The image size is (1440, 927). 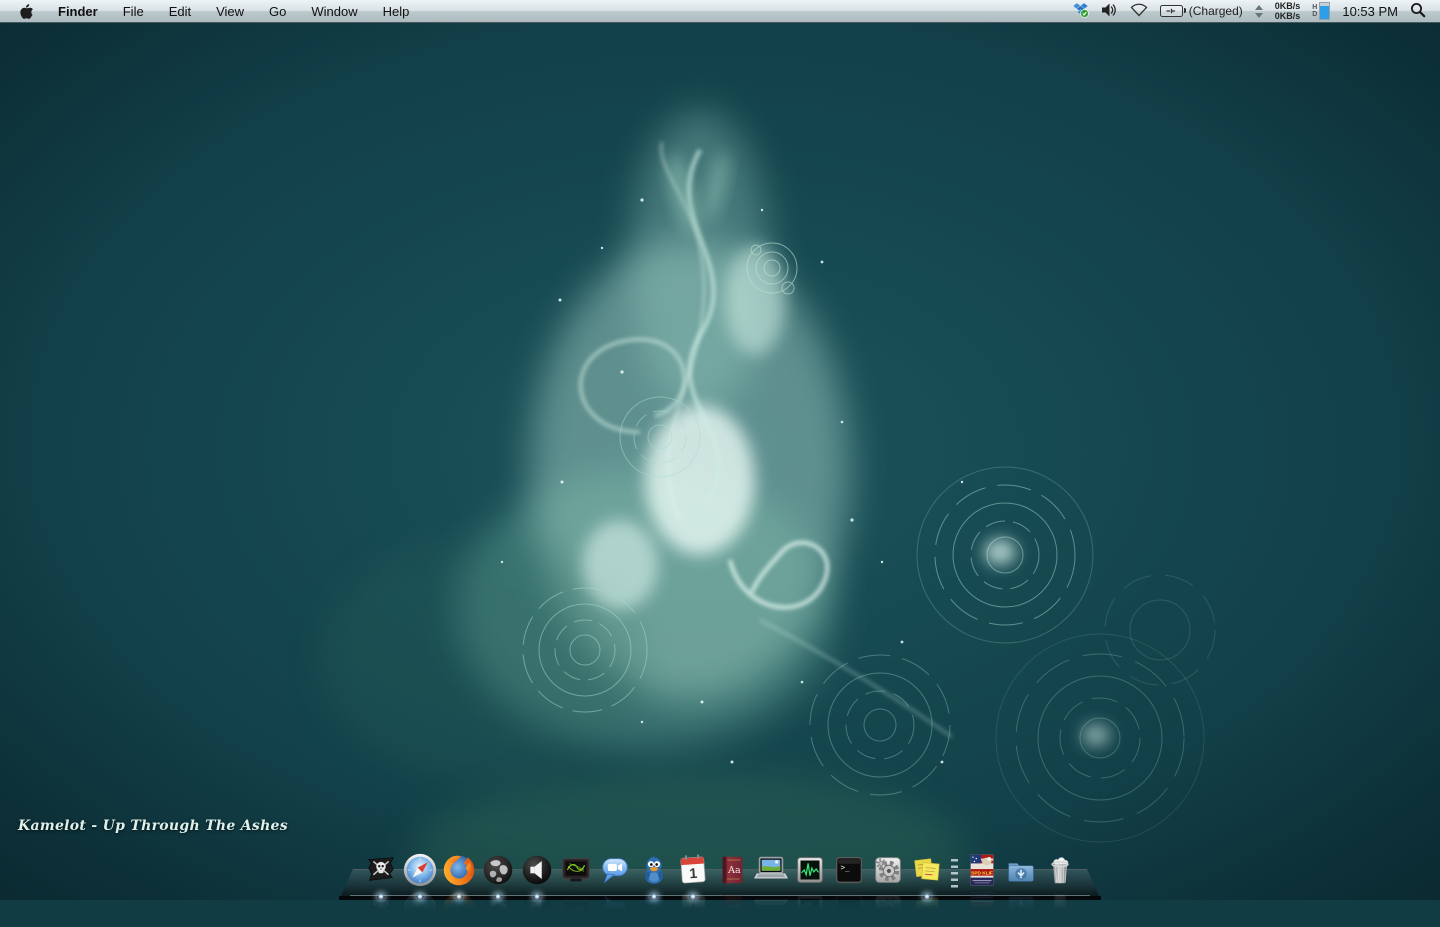 I want to click on stickies-notes-icon, so click(x=926, y=869).